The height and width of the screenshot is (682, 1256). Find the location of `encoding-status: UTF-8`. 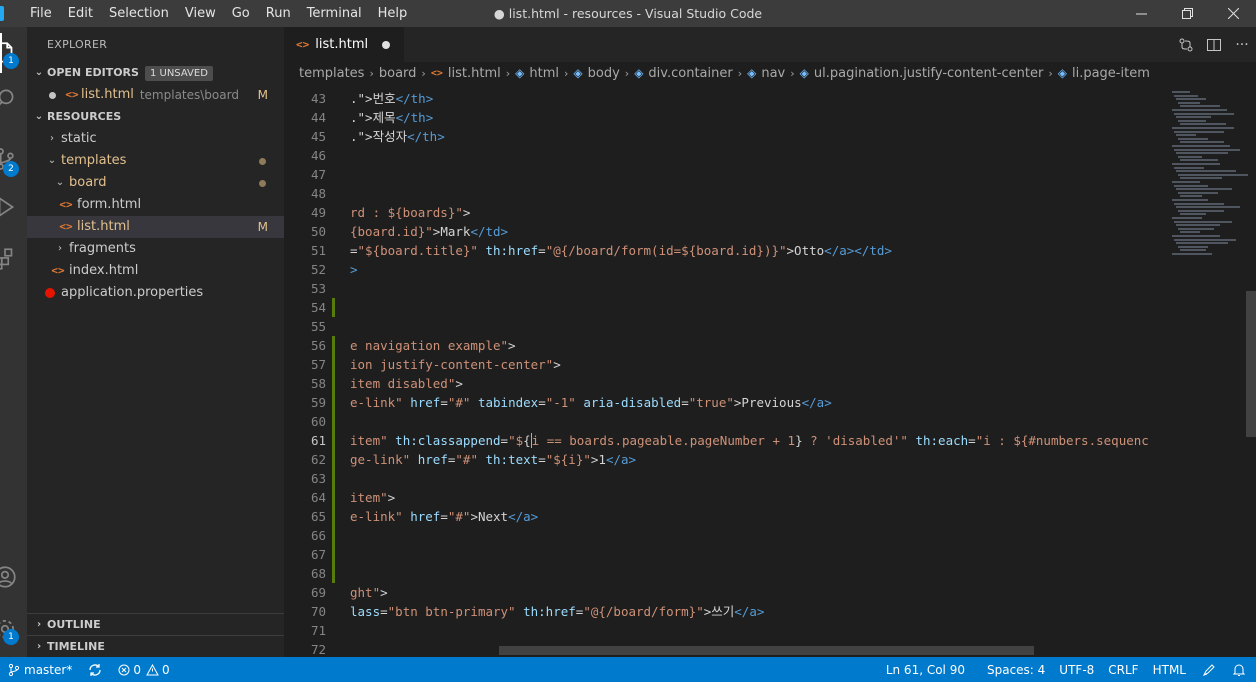

encoding-status: UTF-8 is located at coordinates (1077, 670).